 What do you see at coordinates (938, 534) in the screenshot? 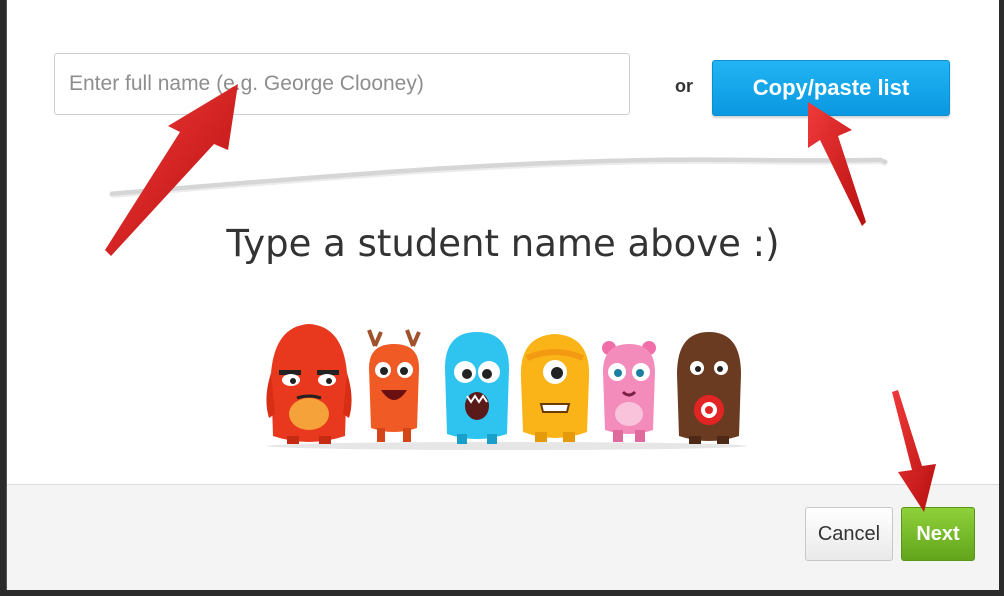
I see `next-button: Next` at bounding box center [938, 534].